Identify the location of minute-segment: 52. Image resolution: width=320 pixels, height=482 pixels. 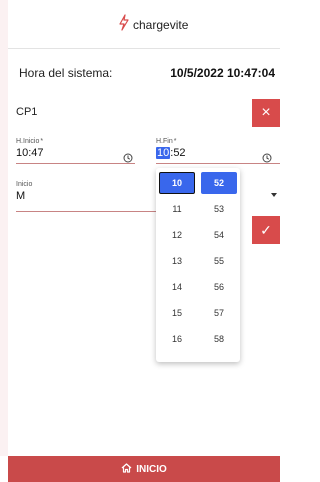
(179, 153).